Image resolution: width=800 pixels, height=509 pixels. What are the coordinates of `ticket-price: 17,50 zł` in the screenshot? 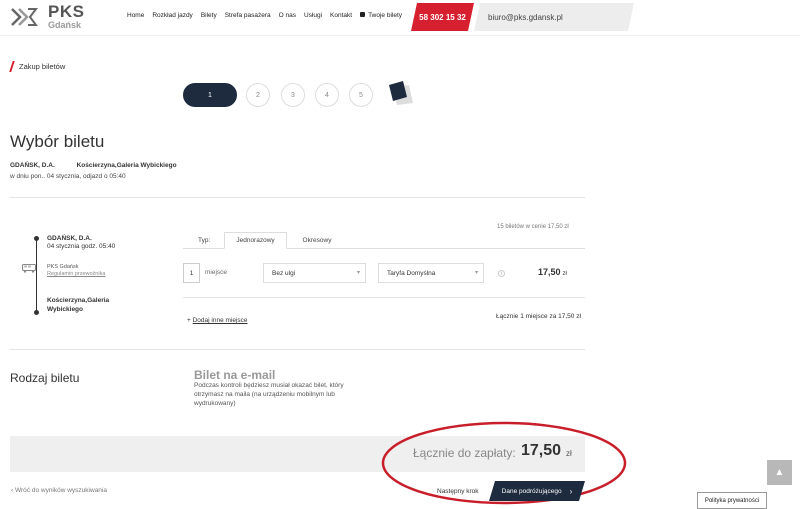 It's located at (552, 272).